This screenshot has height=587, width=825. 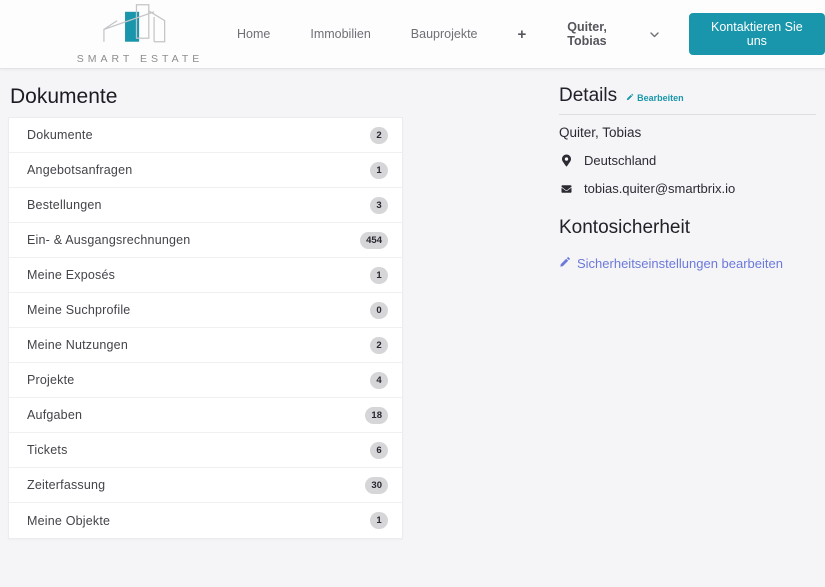 I want to click on edit-security-settings-link: Sicherheitseinstellungen bearbeiten, so click(x=671, y=263).